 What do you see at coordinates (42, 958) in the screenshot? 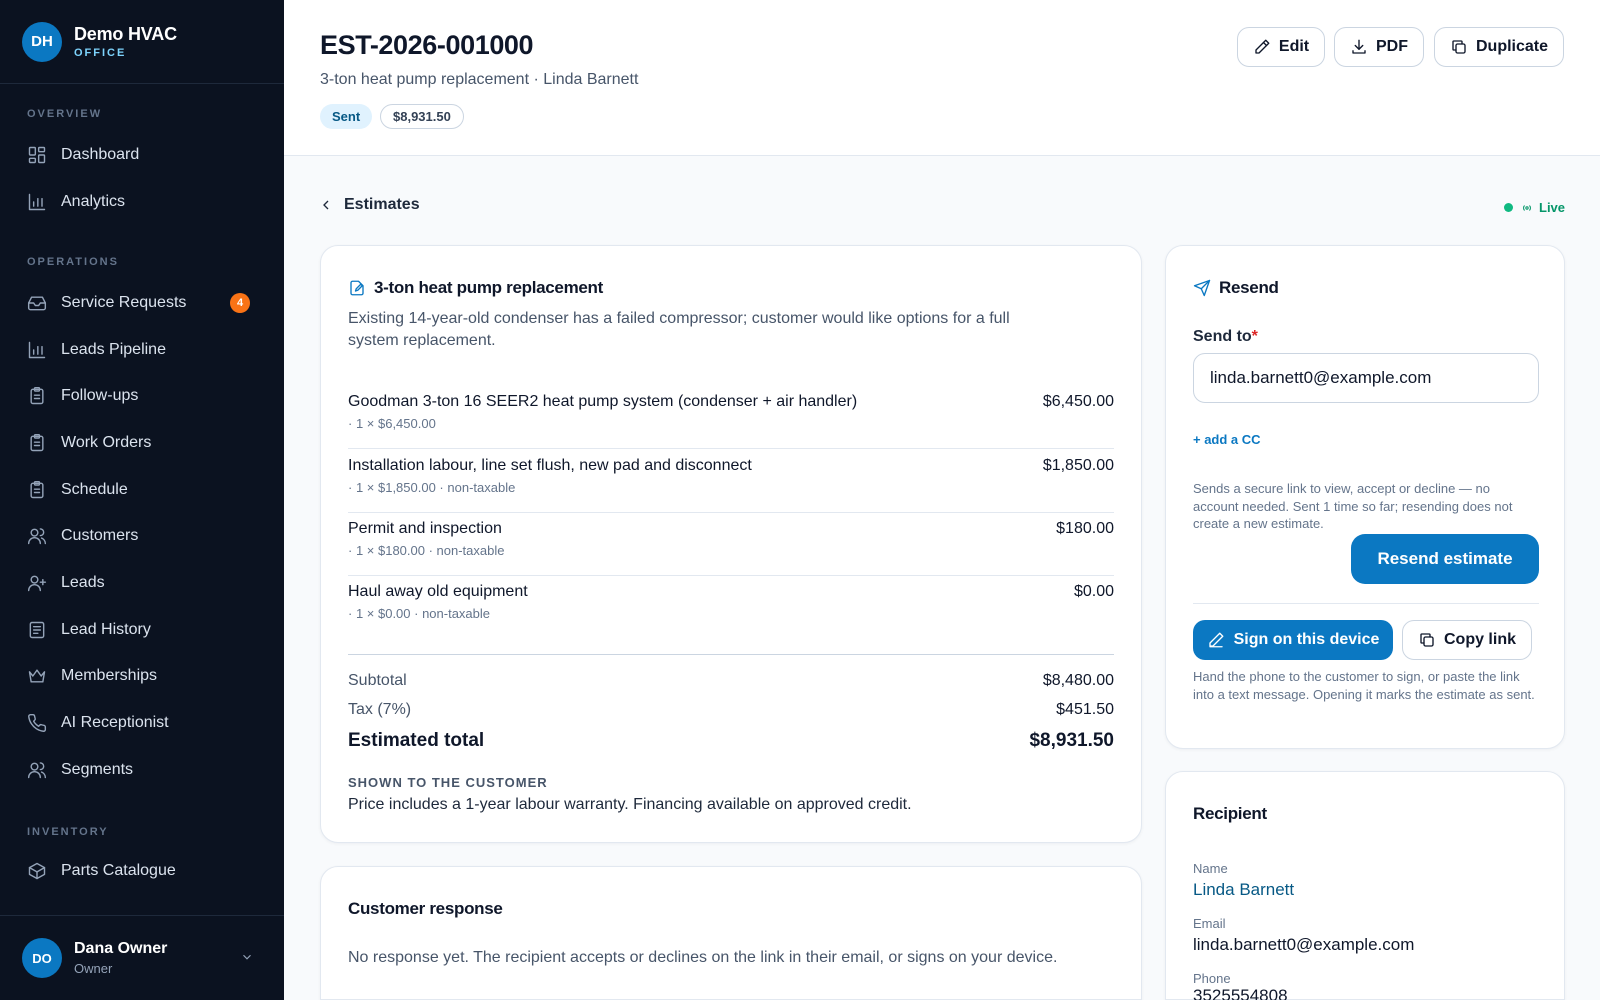
I see `avatar: DO` at bounding box center [42, 958].